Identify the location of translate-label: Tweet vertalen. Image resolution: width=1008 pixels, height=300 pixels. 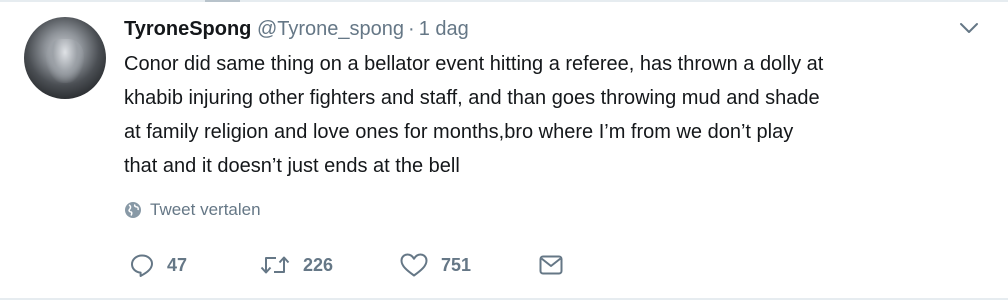
(205, 209).